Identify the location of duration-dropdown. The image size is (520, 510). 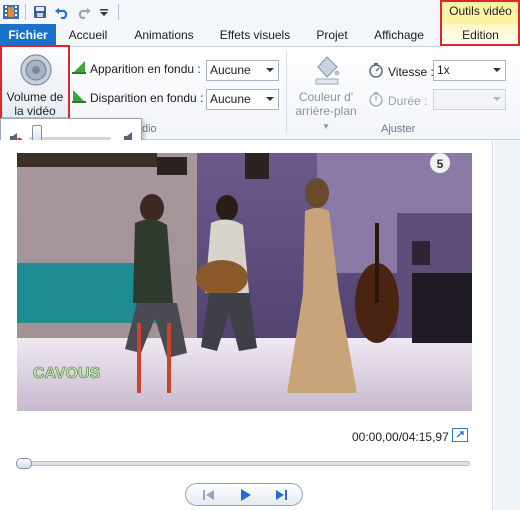
(469, 99).